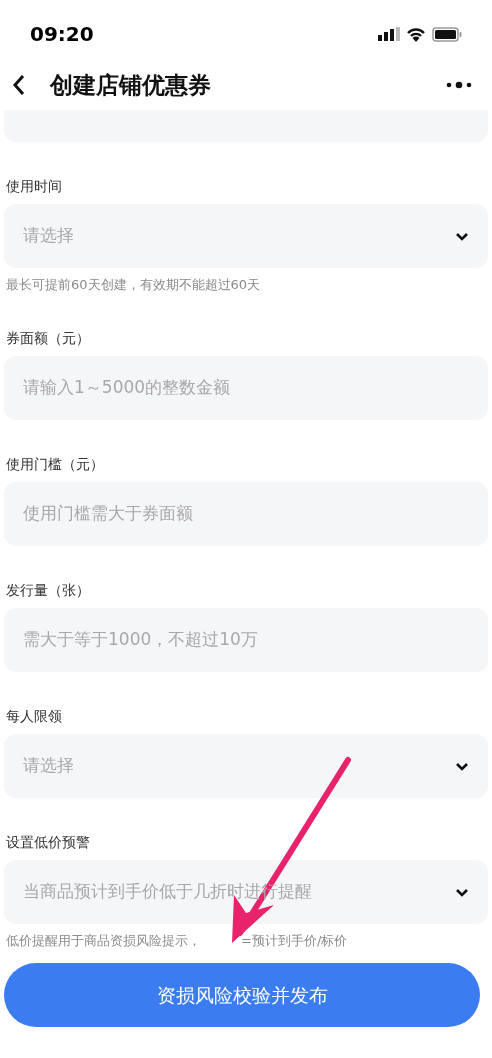 The image size is (492, 1058). Describe the element at coordinates (55, 464) in the screenshot. I see `field-label: 使用门槛（元）` at that location.